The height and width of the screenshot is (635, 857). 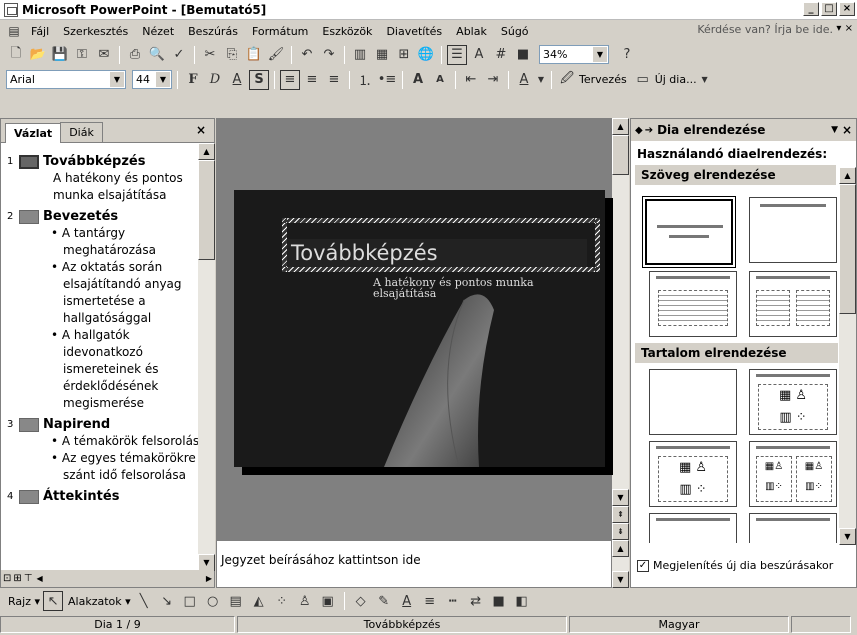 I want to click on layout-title-two-content, so click(x=793, y=528).